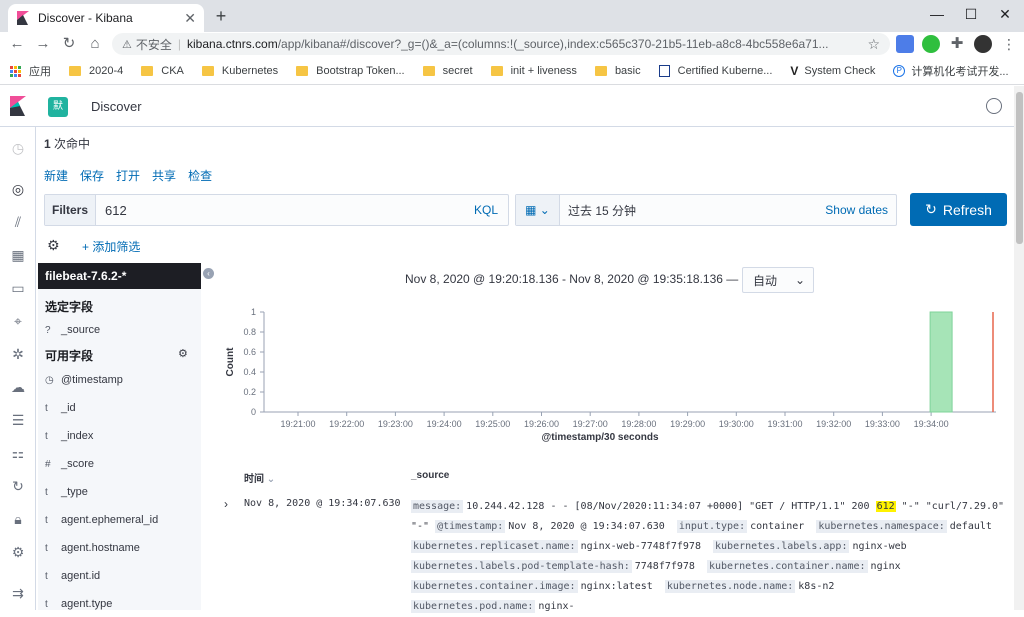 This screenshot has height=617, width=1024. Describe the element at coordinates (873, 44) in the screenshot. I see `bookmark-star-icon: ☆` at that location.